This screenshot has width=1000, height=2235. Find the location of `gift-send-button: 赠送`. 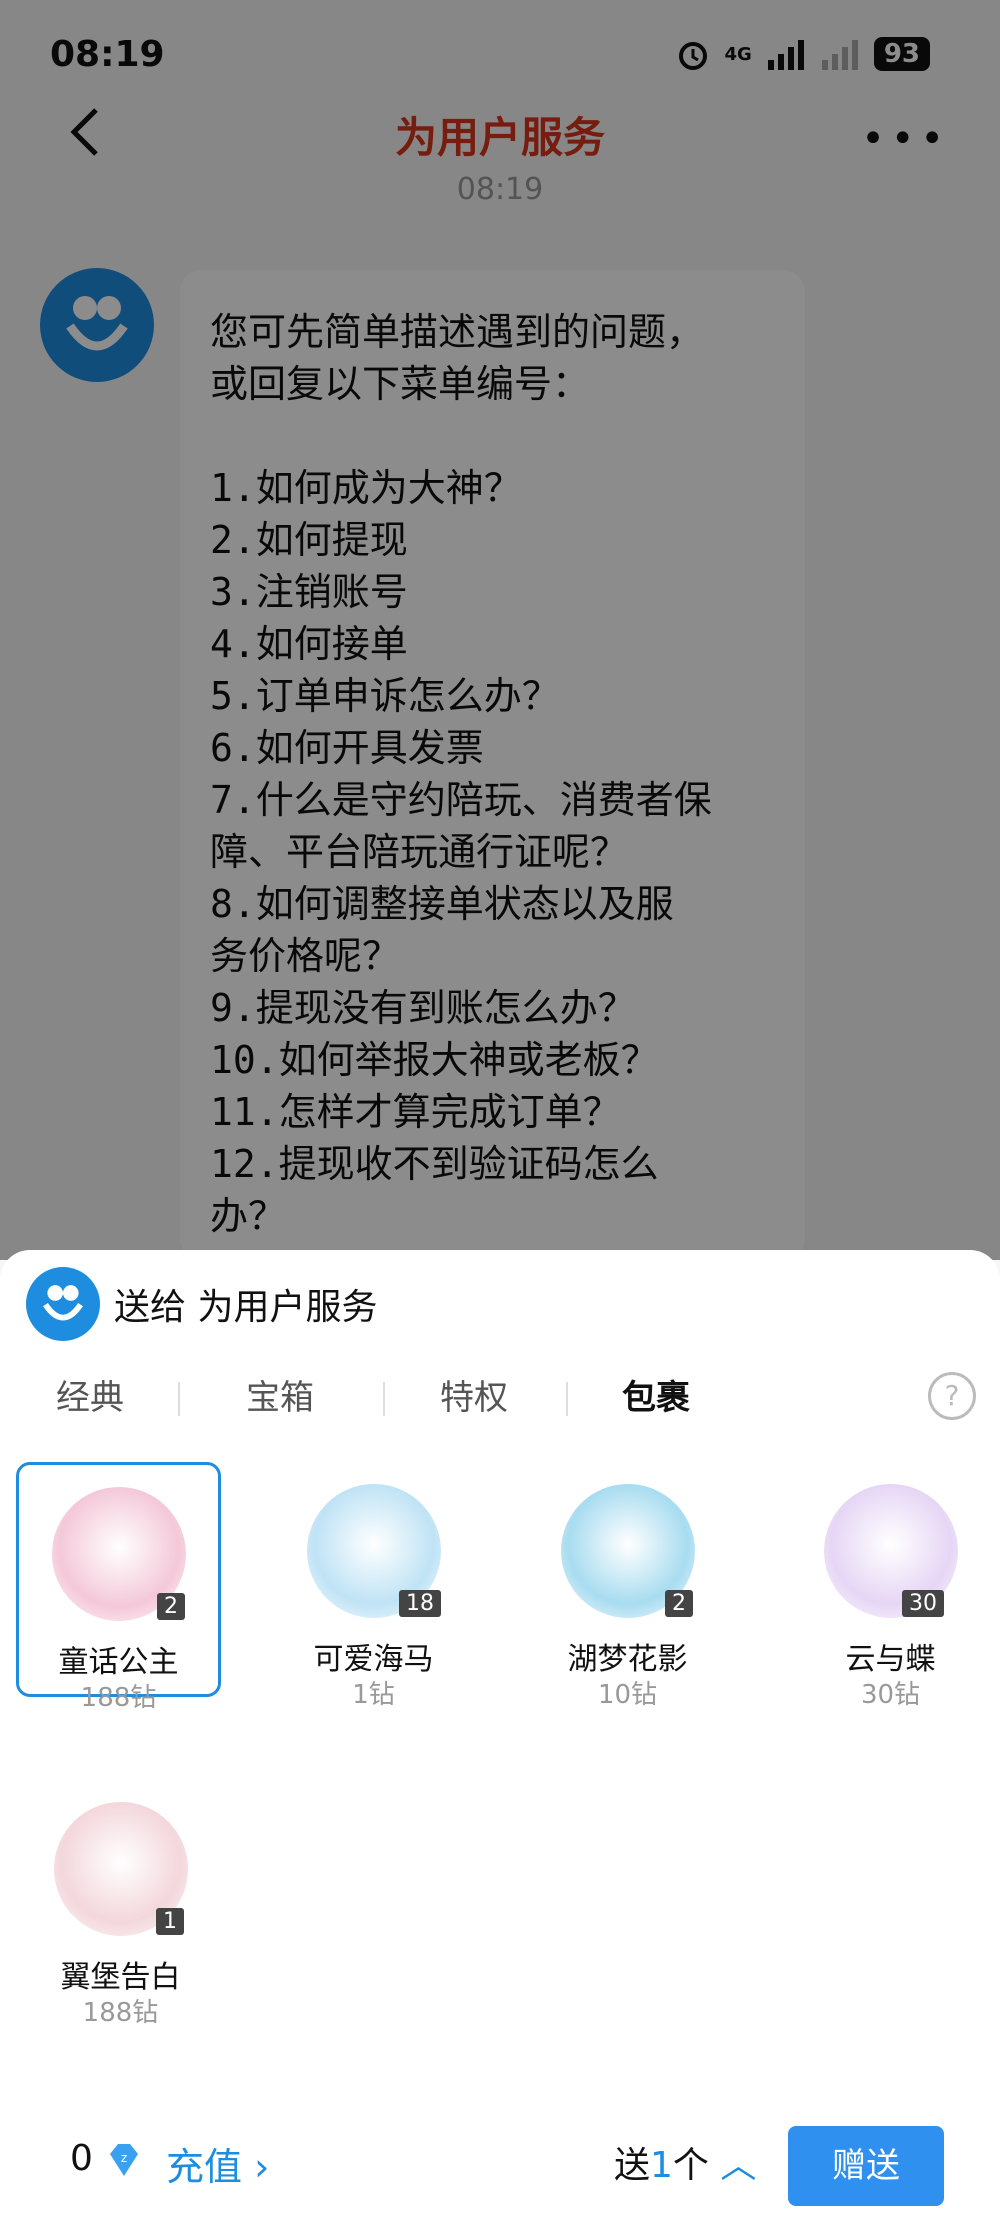

gift-send-button: 赠送 is located at coordinates (866, 2166).